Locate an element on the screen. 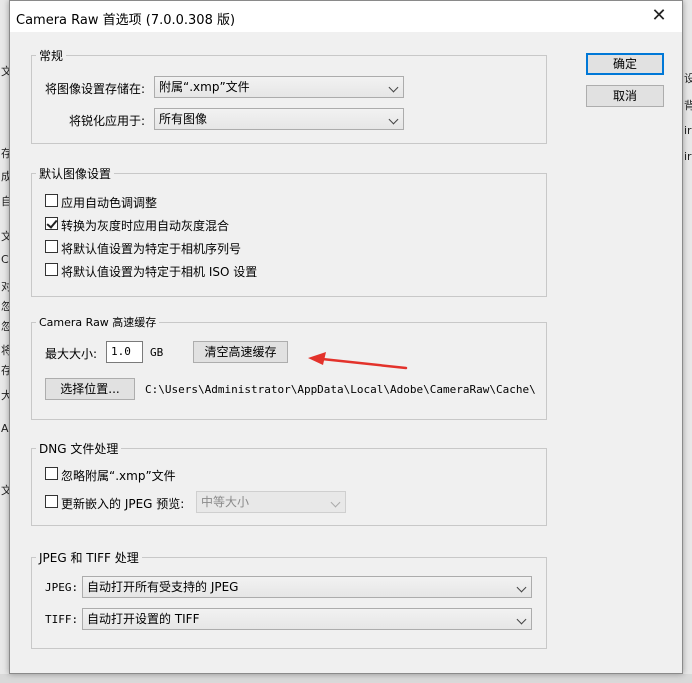 The width and height of the screenshot is (692, 683). jpeg-tiff-legend: JPEG 和 TIFF 处理 is located at coordinates (89, 558).